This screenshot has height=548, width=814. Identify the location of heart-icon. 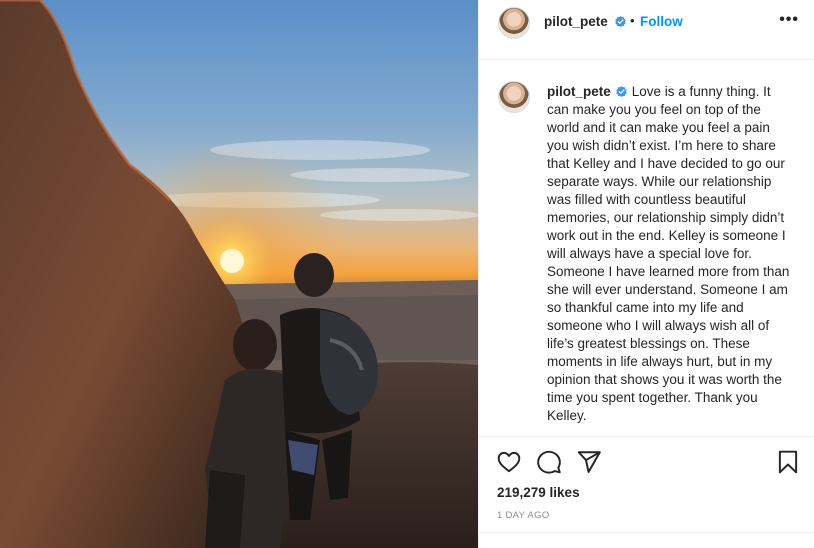
(509, 462).